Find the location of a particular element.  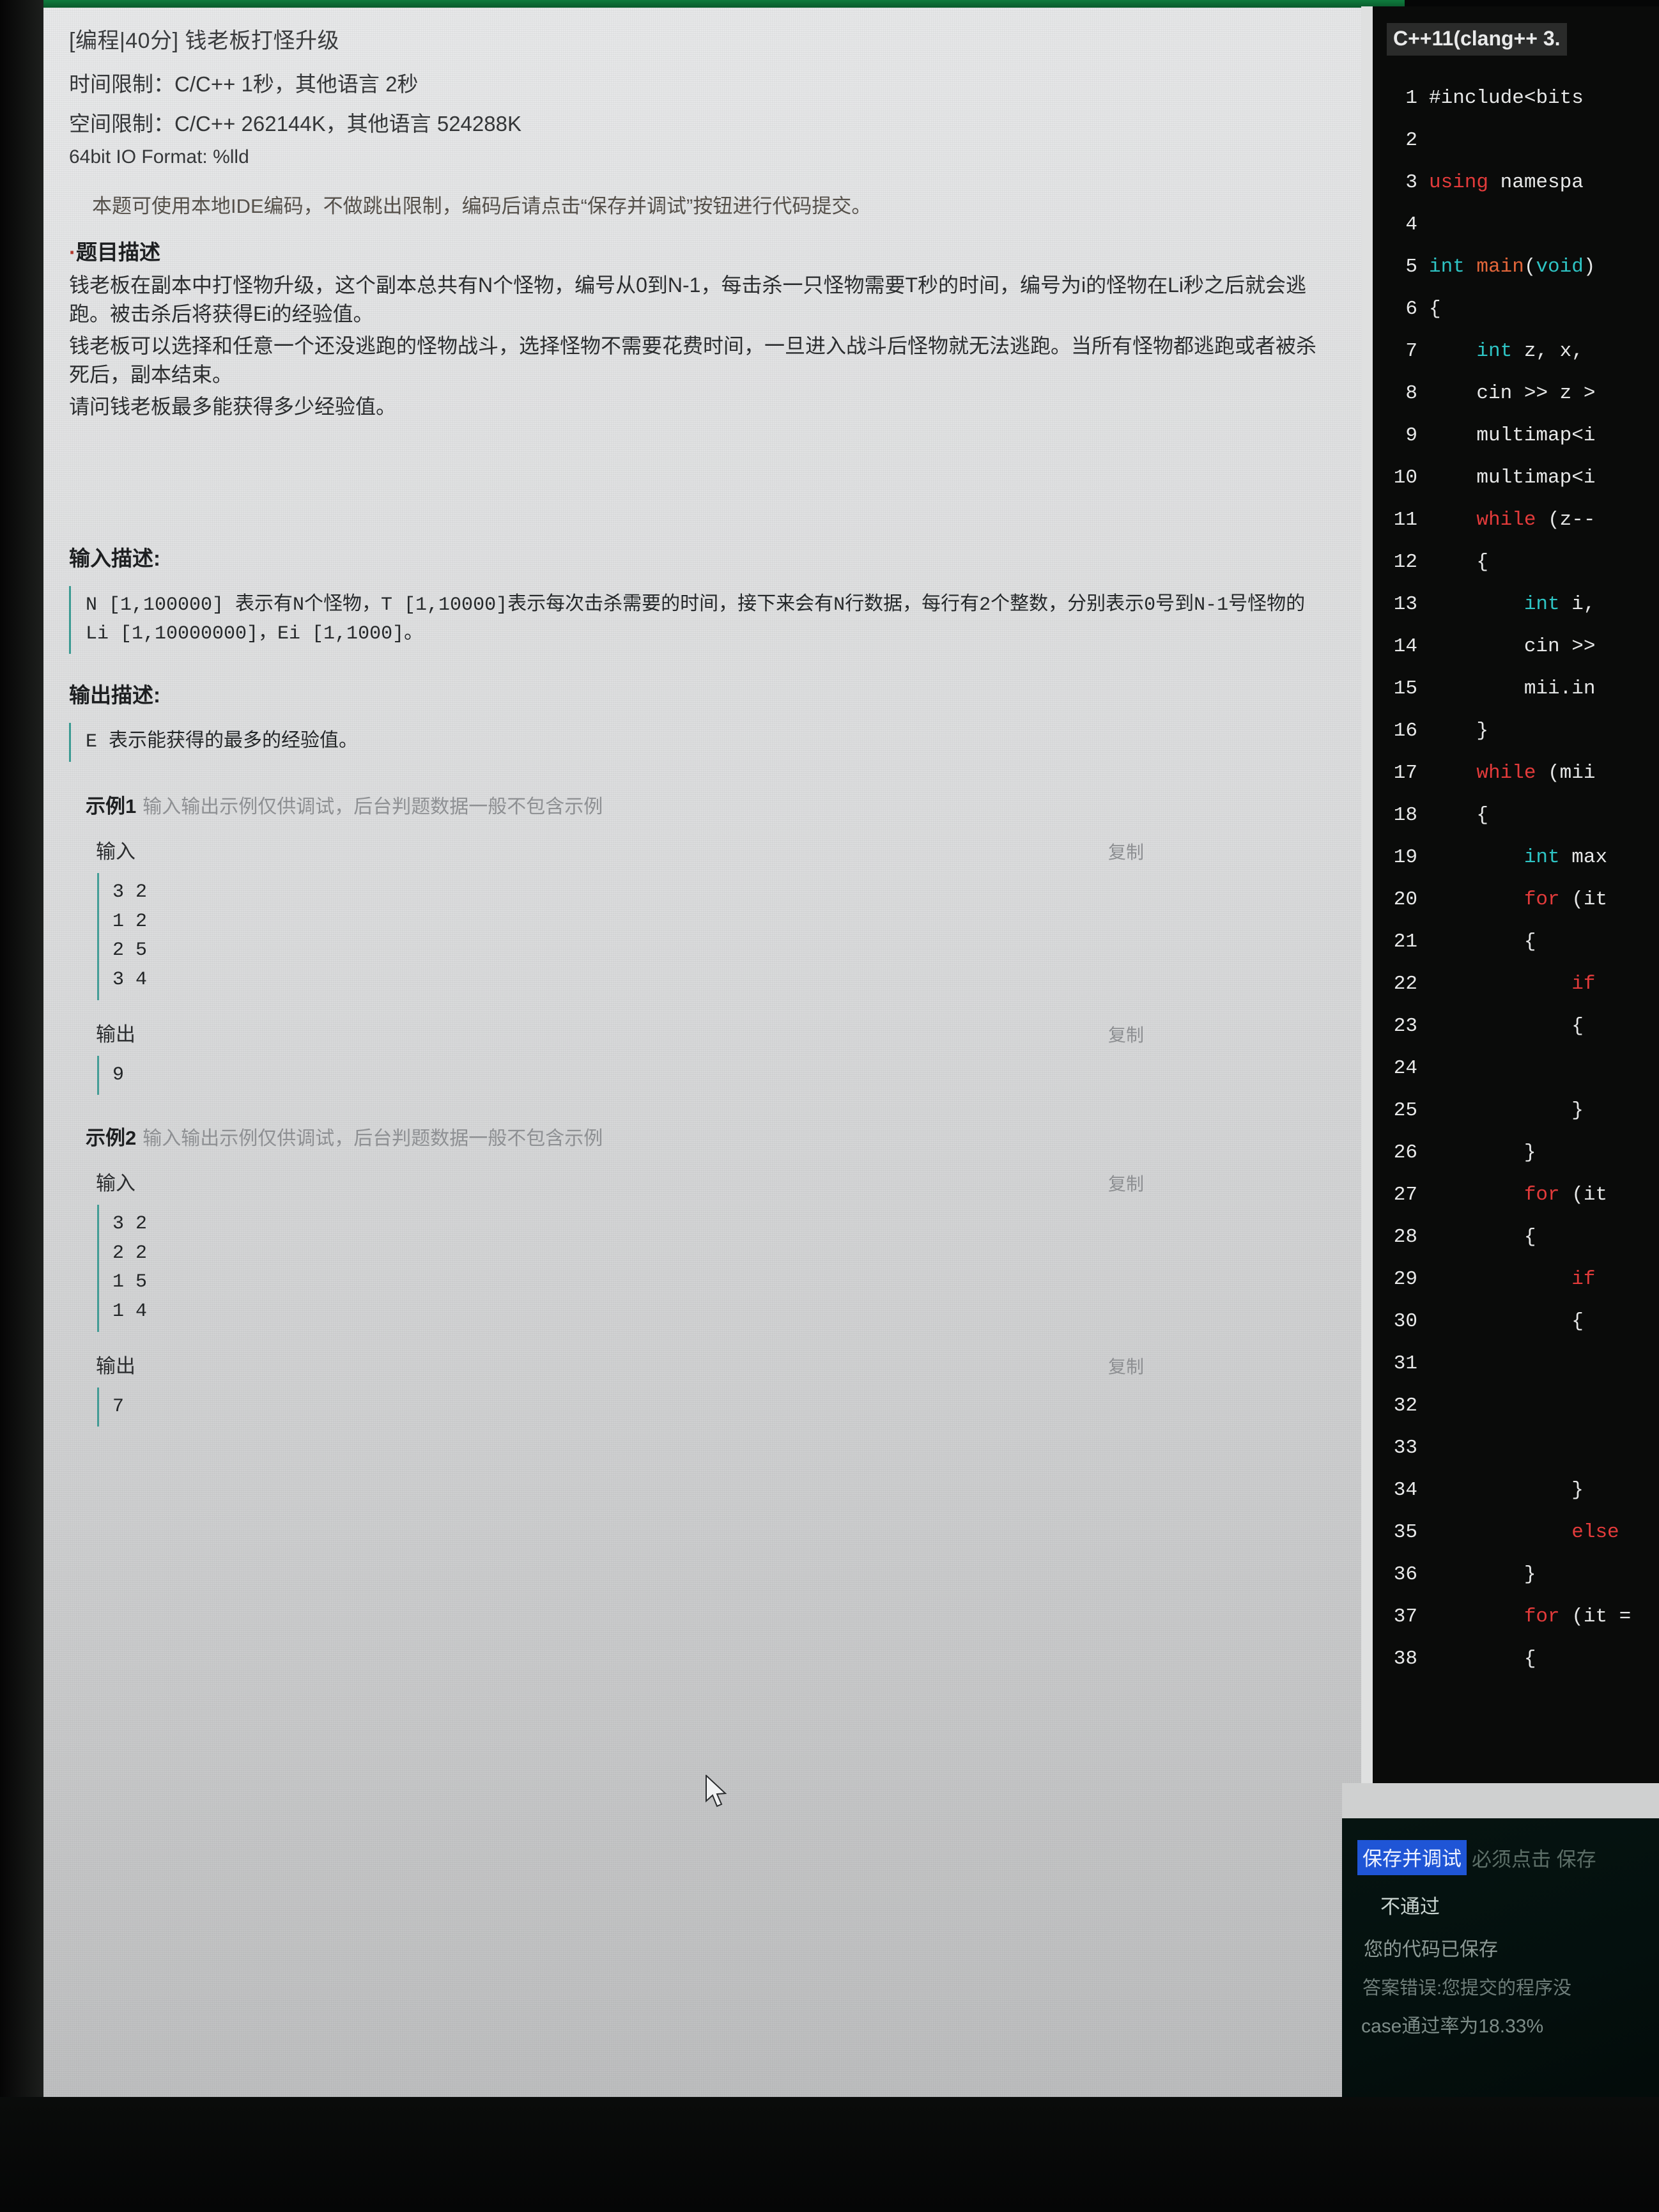

code-line: 24 is located at coordinates (1516, 1068).